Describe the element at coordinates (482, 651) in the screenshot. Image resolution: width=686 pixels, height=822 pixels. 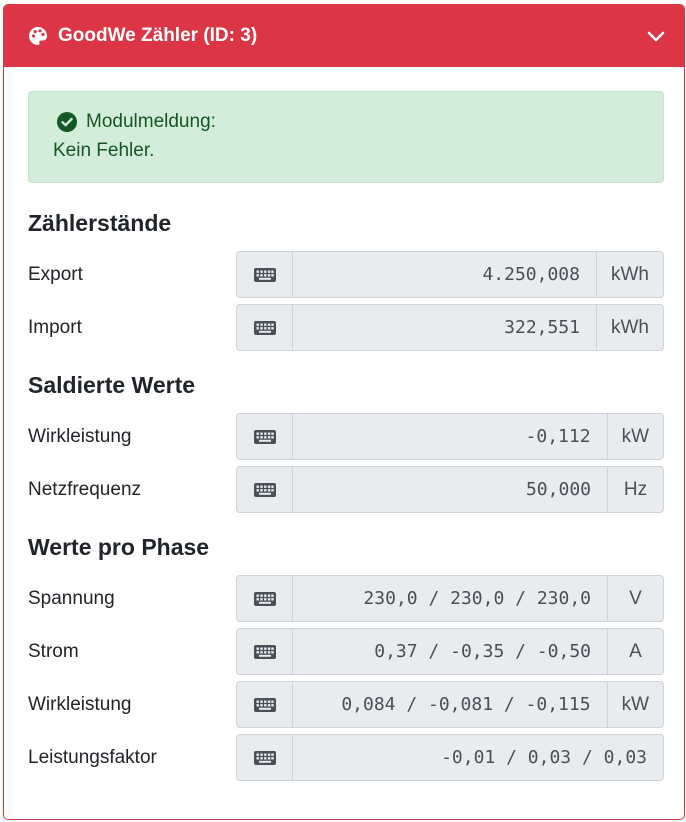
I see `row-value: 0,37 / -0,35 / -0,50` at that location.